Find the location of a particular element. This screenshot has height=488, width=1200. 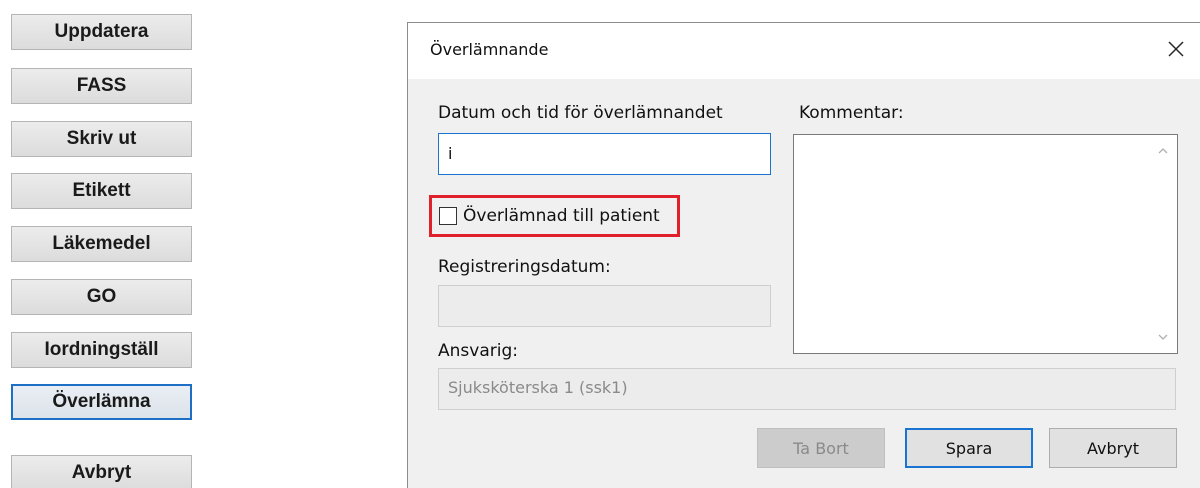

dialog-titlebar: Överlämnande is located at coordinates (804, 51).